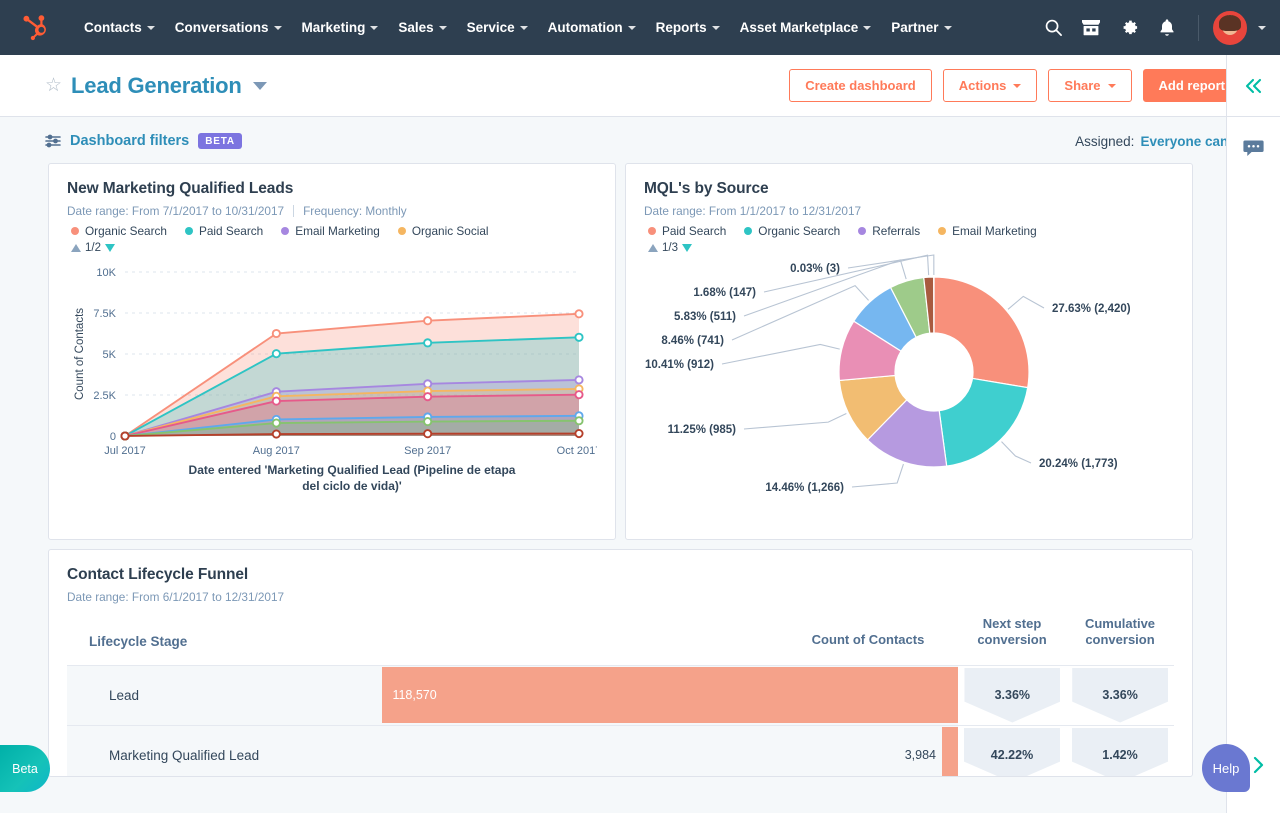  What do you see at coordinates (692, 341) in the screenshot?
I see `donut-slice-label: 8.46% (741)` at bounding box center [692, 341].